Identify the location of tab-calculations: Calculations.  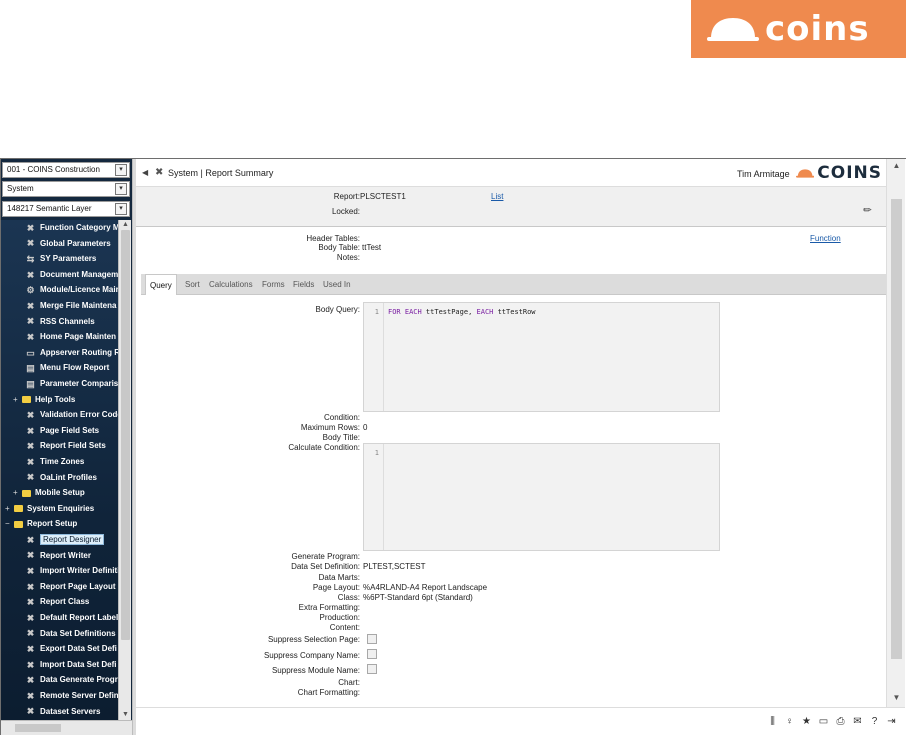
(231, 284).